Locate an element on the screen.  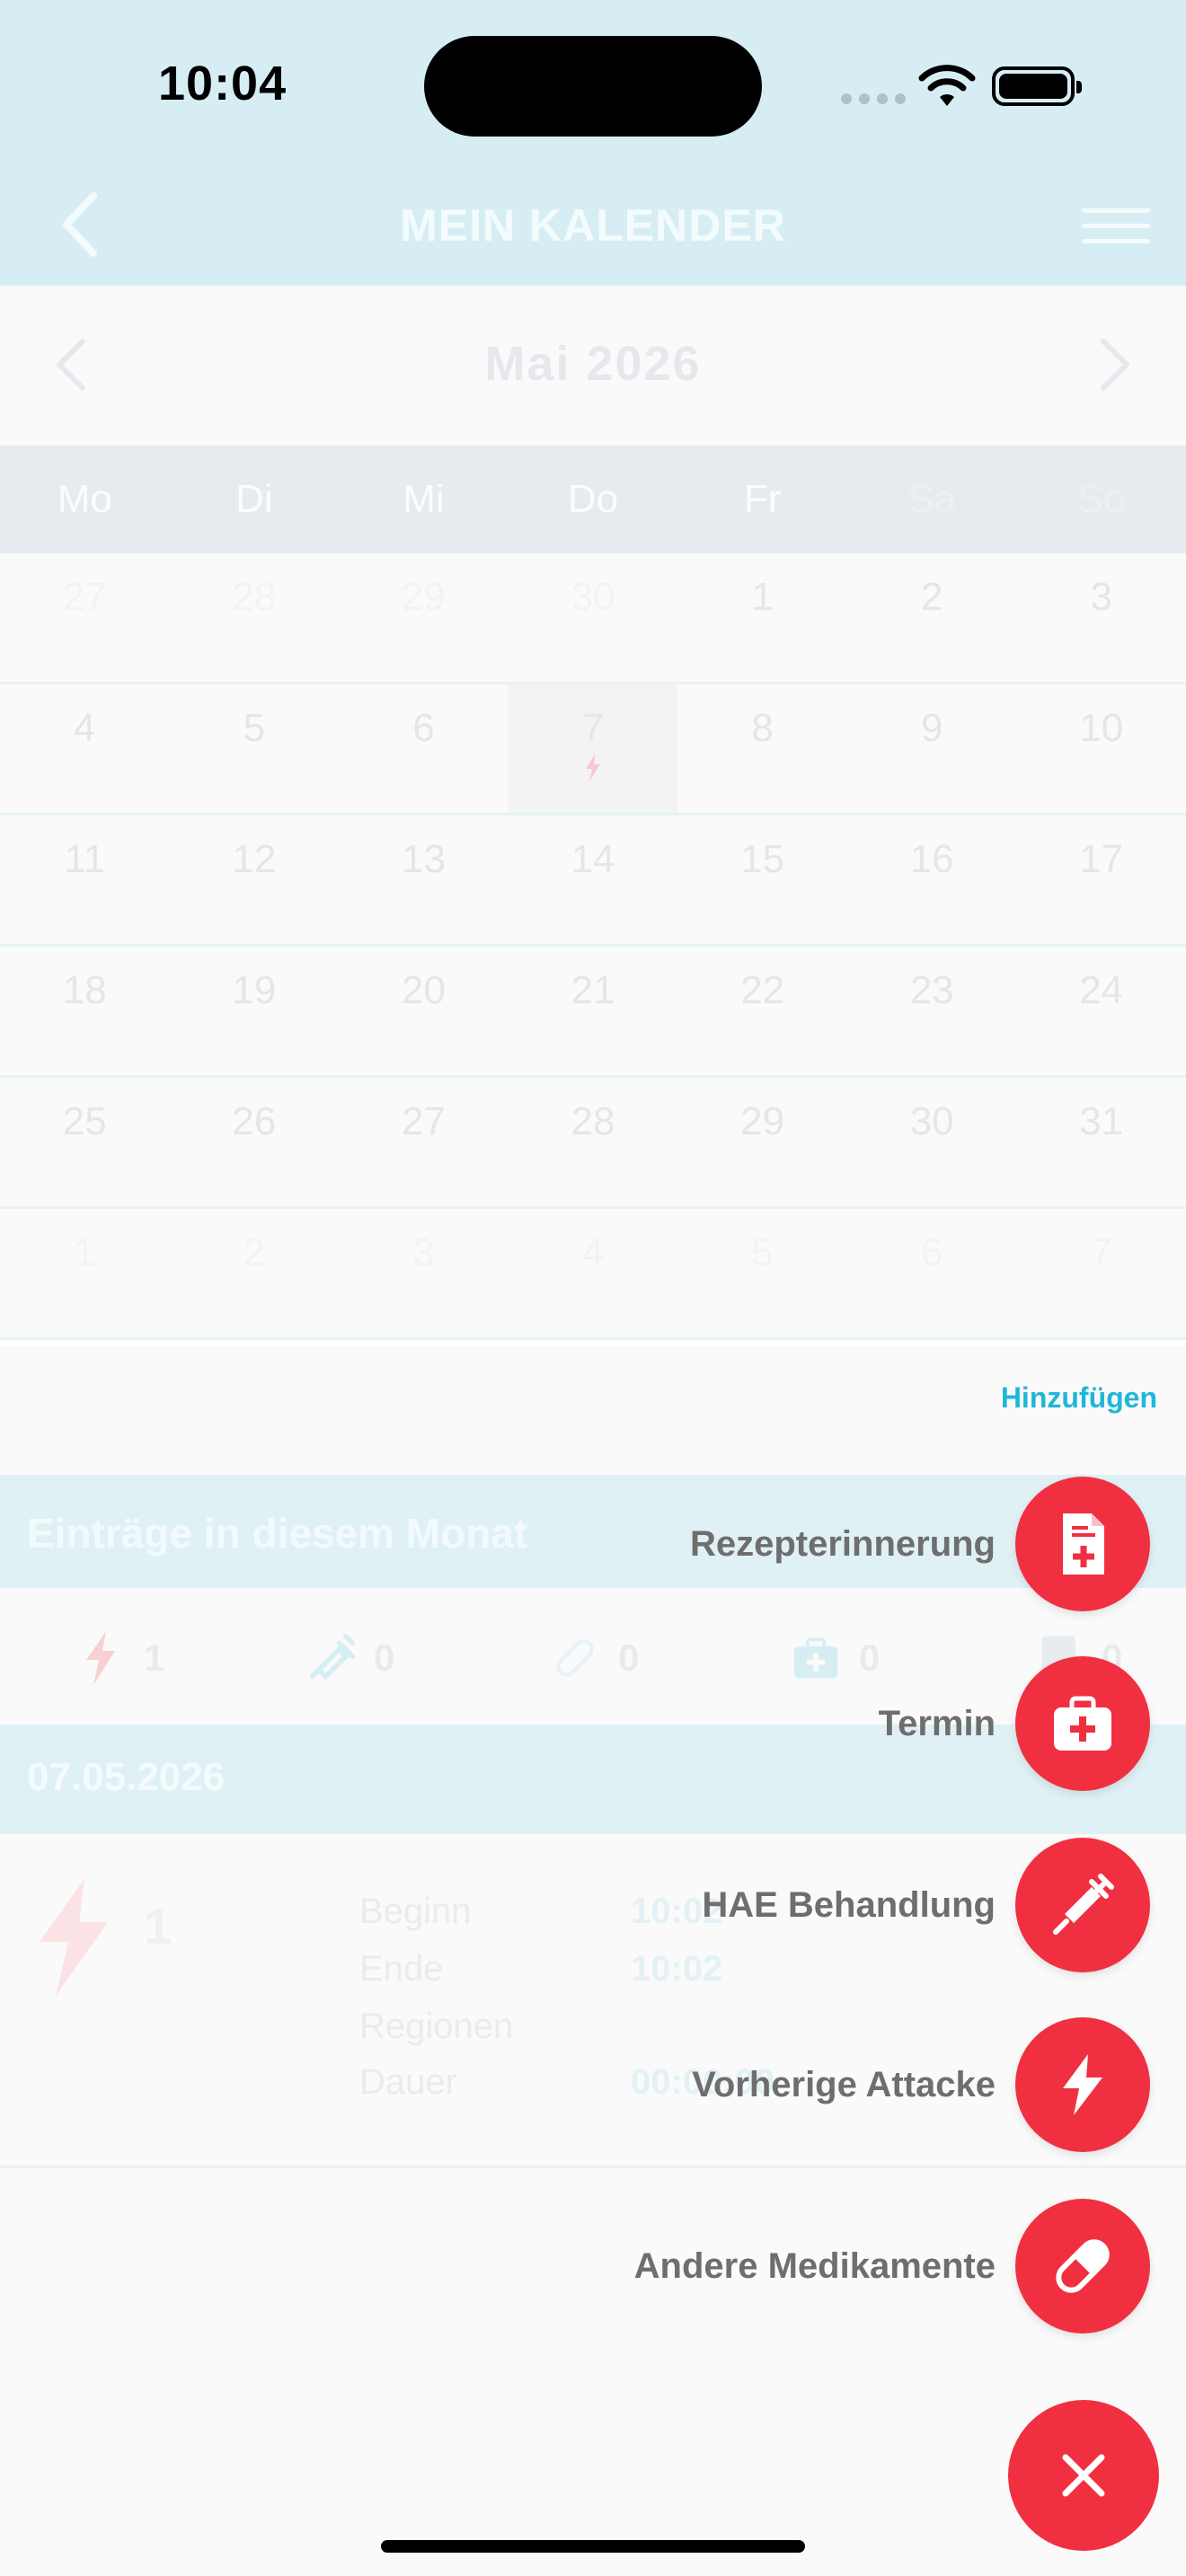
fab-button-andere-medikamente is located at coordinates (1082, 2266).